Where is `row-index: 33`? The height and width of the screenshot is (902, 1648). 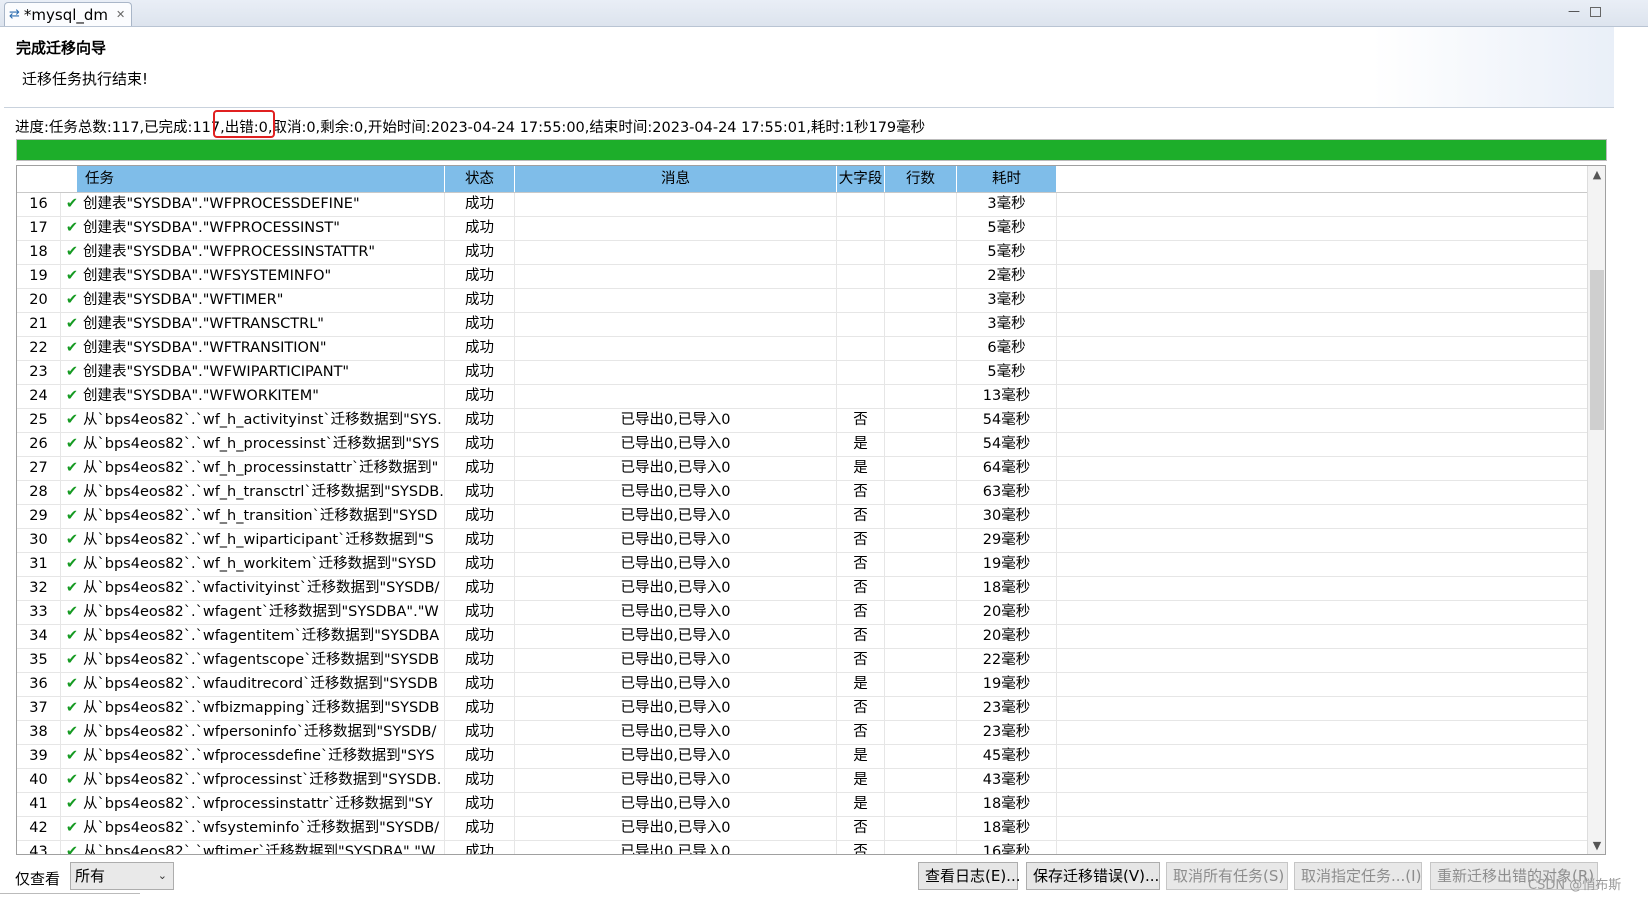
row-index: 33 is located at coordinates (39, 612).